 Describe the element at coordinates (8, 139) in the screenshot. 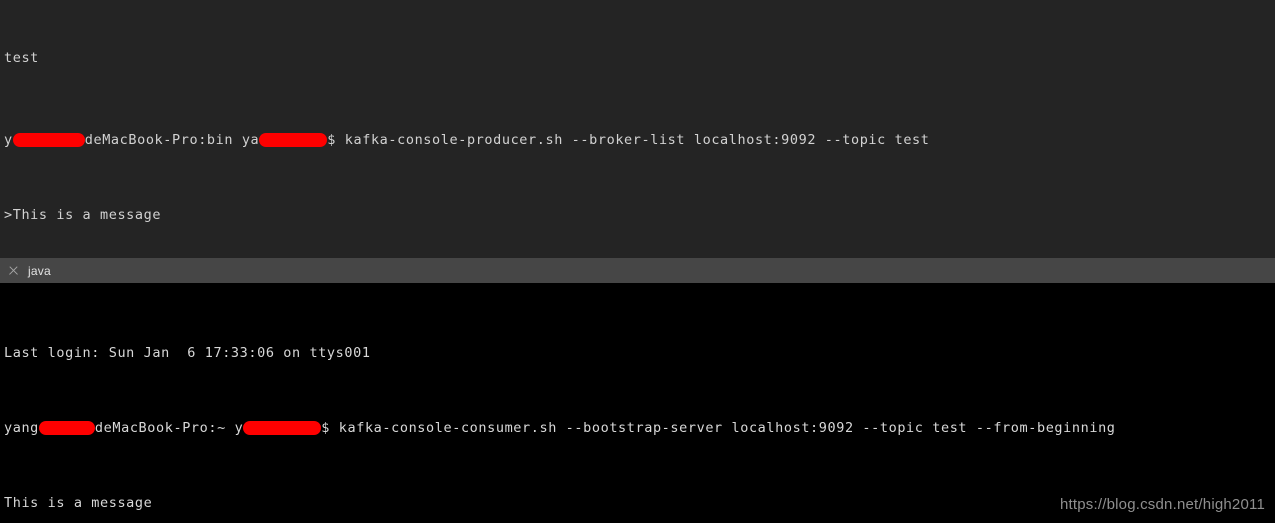

I see `producer-prompt-prefix: y` at that location.